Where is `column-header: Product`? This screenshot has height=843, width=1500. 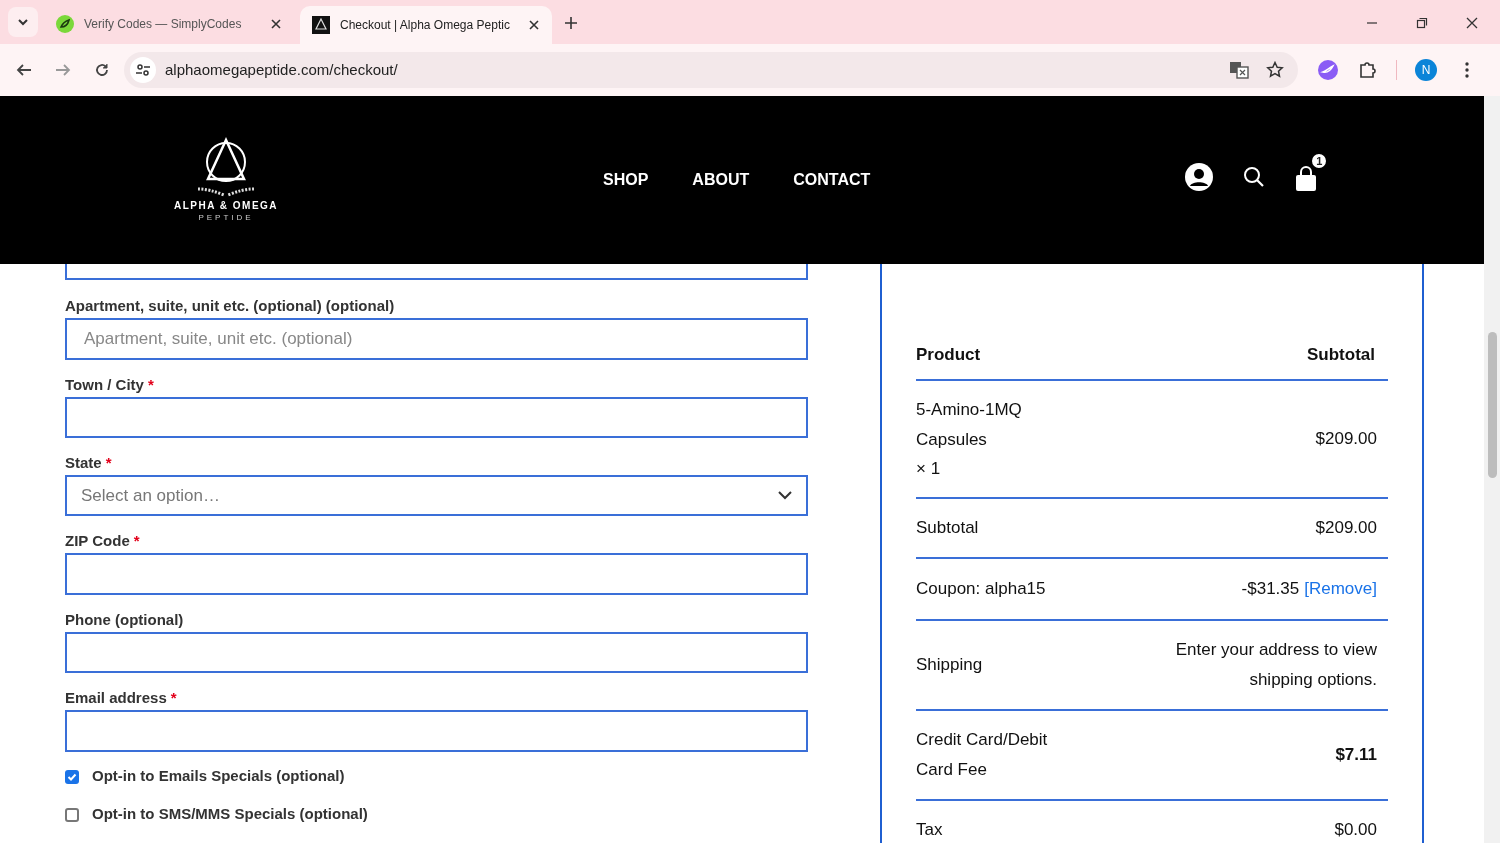
column-header: Product is located at coordinates (948, 355).